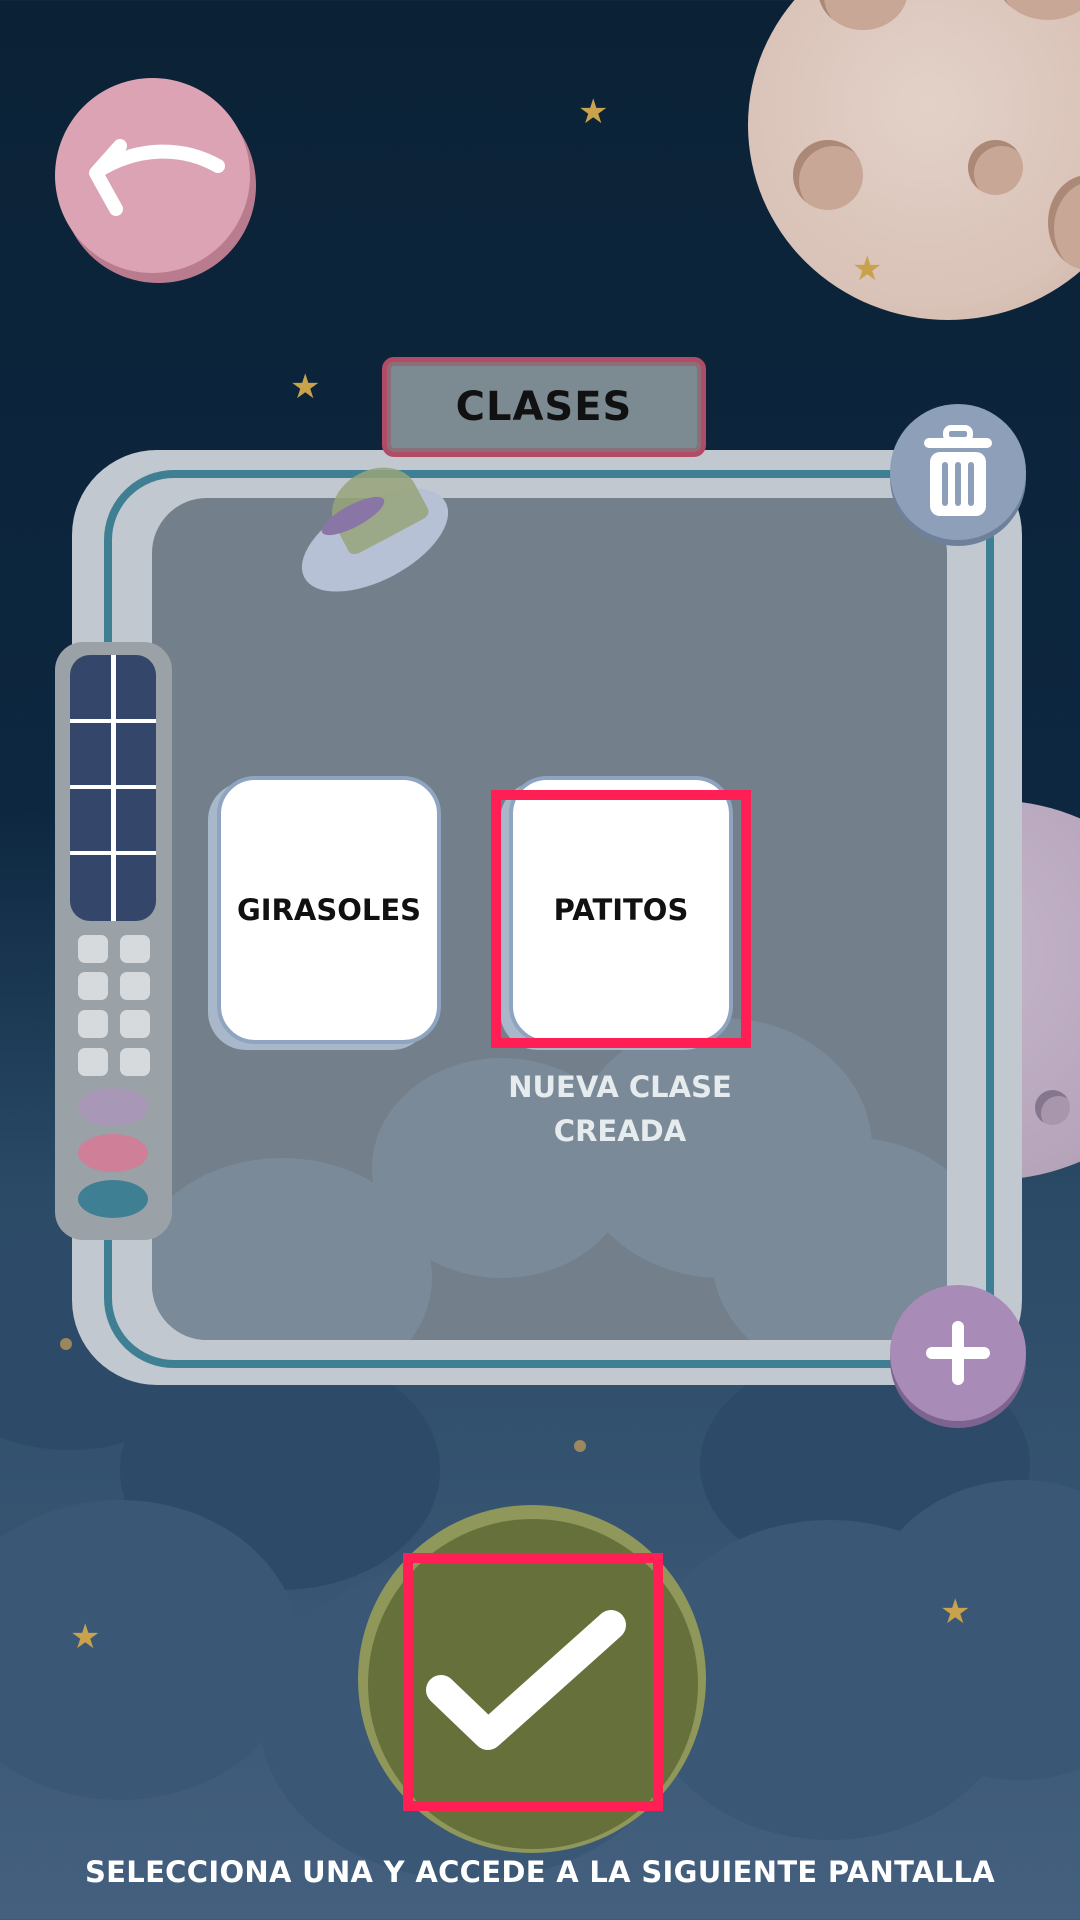 The height and width of the screenshot is (1920, 1080). Describe the element at coordinates (156, 177) in the screenshot. I see `back-arrow-icon` at that location.